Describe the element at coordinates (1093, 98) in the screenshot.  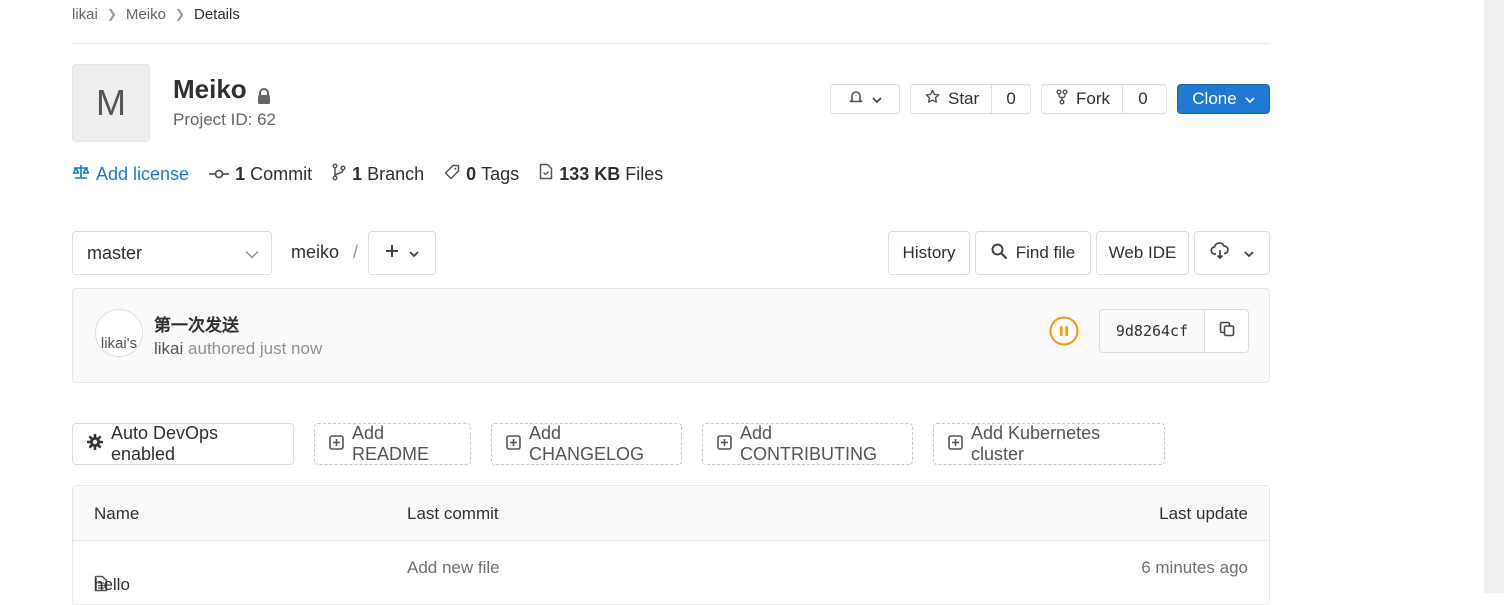
I see `fork-label: Fork` at that location.